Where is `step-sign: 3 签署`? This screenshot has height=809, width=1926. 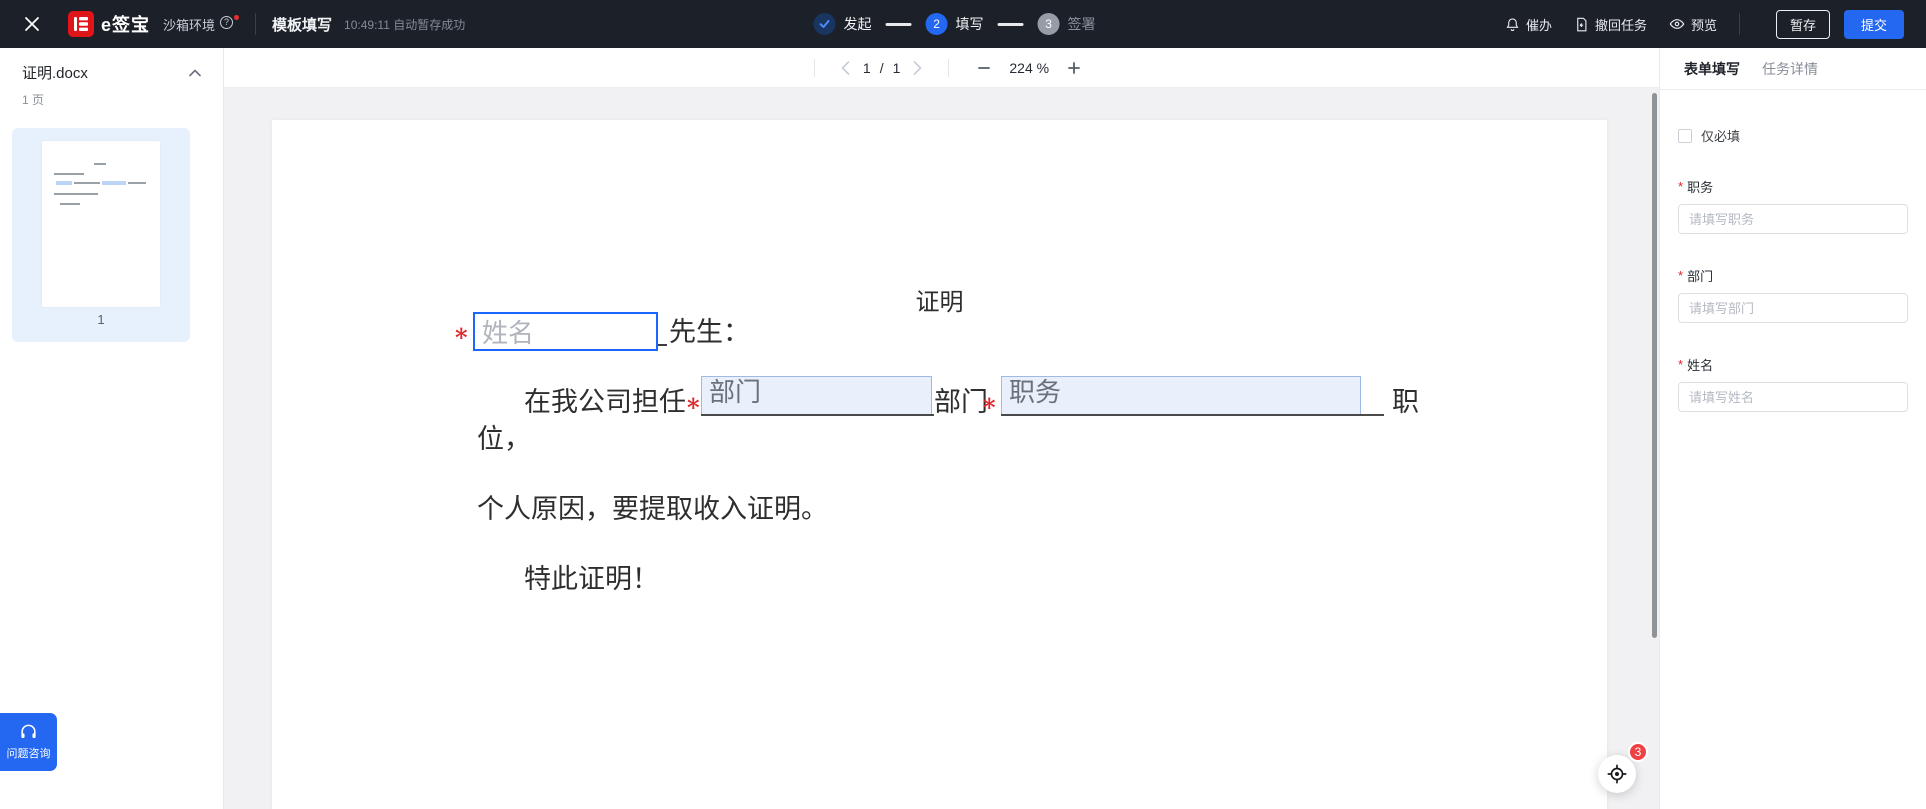
step-sign: 3 签署 is located at coordinates (1066, 24).